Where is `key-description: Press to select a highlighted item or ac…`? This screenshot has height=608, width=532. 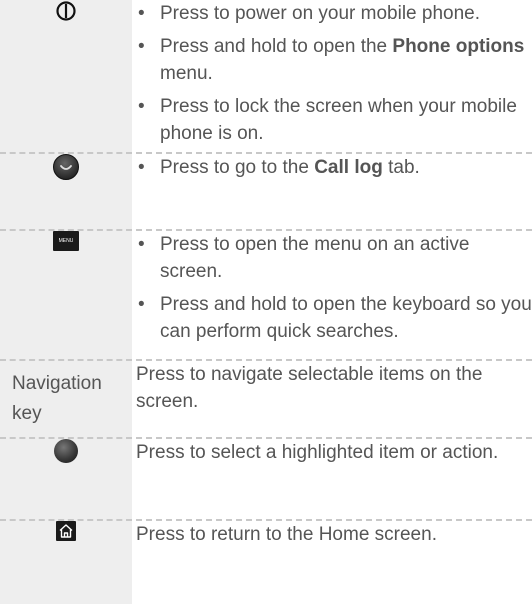 key-description: Press to select a highlighted item or ac… is located at coordinates (333, 479).